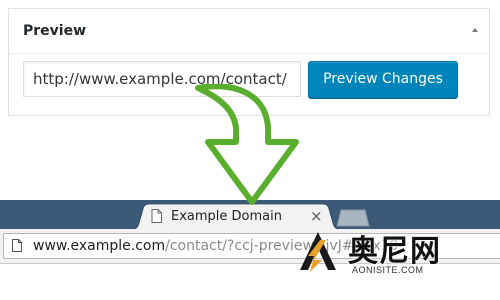  Describe the element at coordinates (383, 79) in the screenshot. I see `preview-changes-button: Preview Changes` at that location.